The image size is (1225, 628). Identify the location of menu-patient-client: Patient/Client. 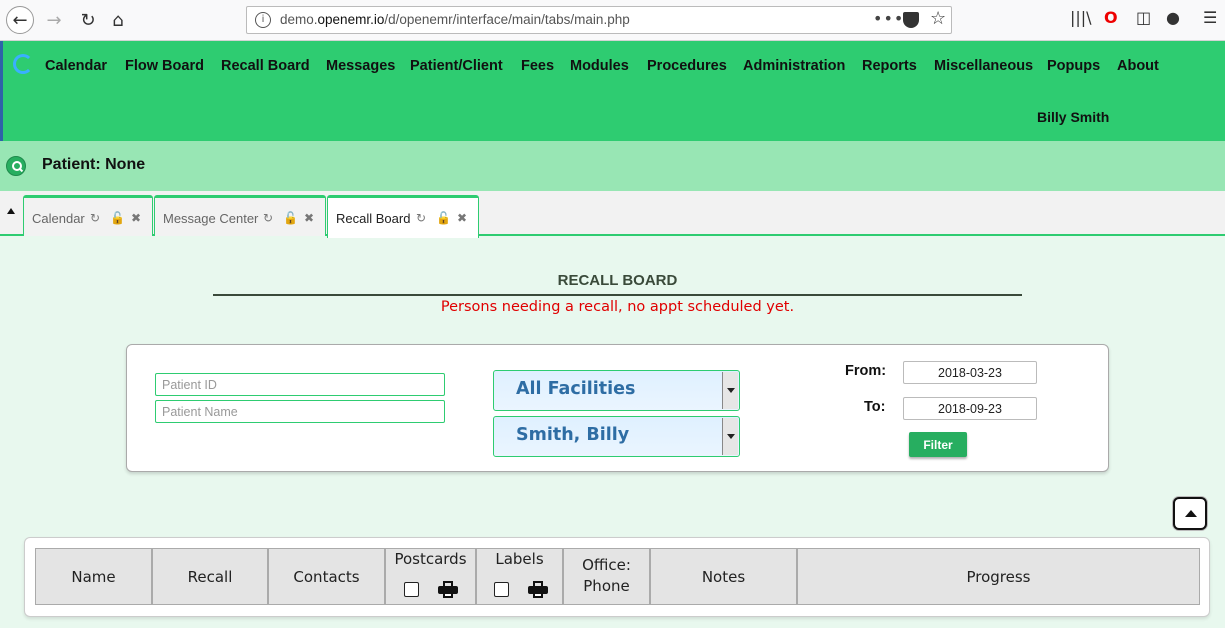
(456, 66).